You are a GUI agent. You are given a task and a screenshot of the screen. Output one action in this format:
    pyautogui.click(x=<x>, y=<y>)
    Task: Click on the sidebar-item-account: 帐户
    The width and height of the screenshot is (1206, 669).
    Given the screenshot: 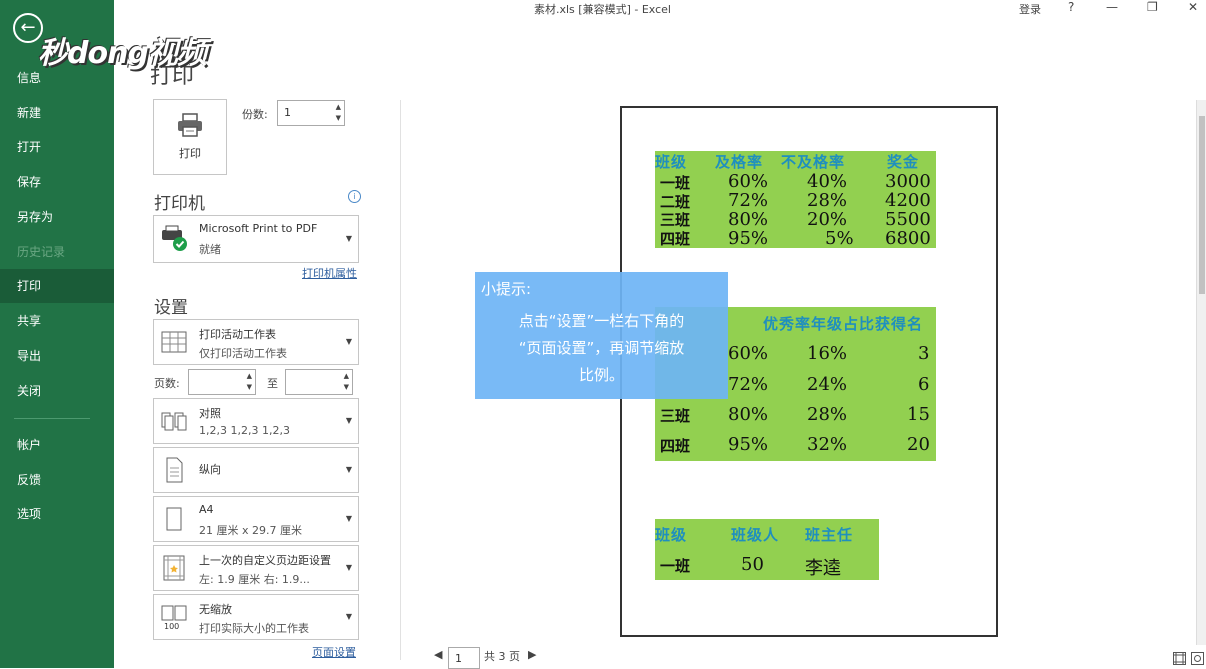 What is the action you would take?
    pyautogui.click(x=57, y=445)
    